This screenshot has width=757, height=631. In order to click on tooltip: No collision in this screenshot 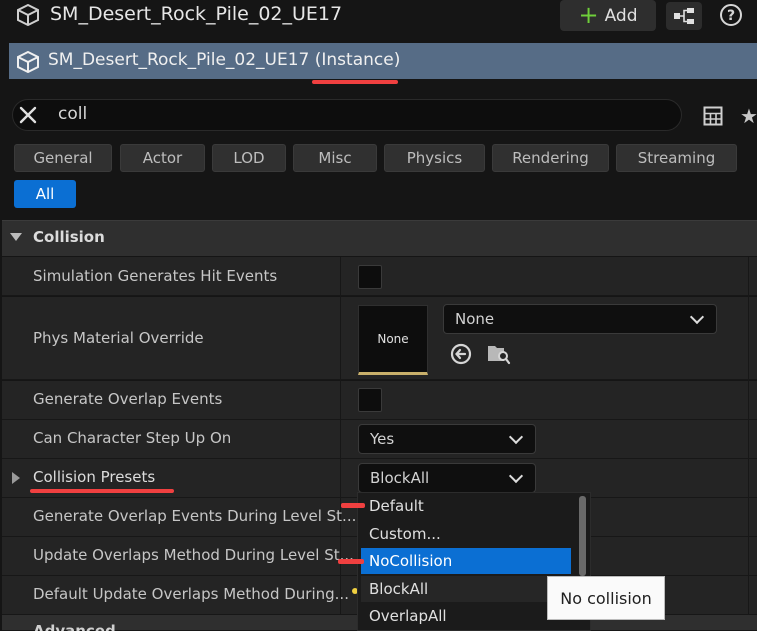, I will do `click(606, 598)`.